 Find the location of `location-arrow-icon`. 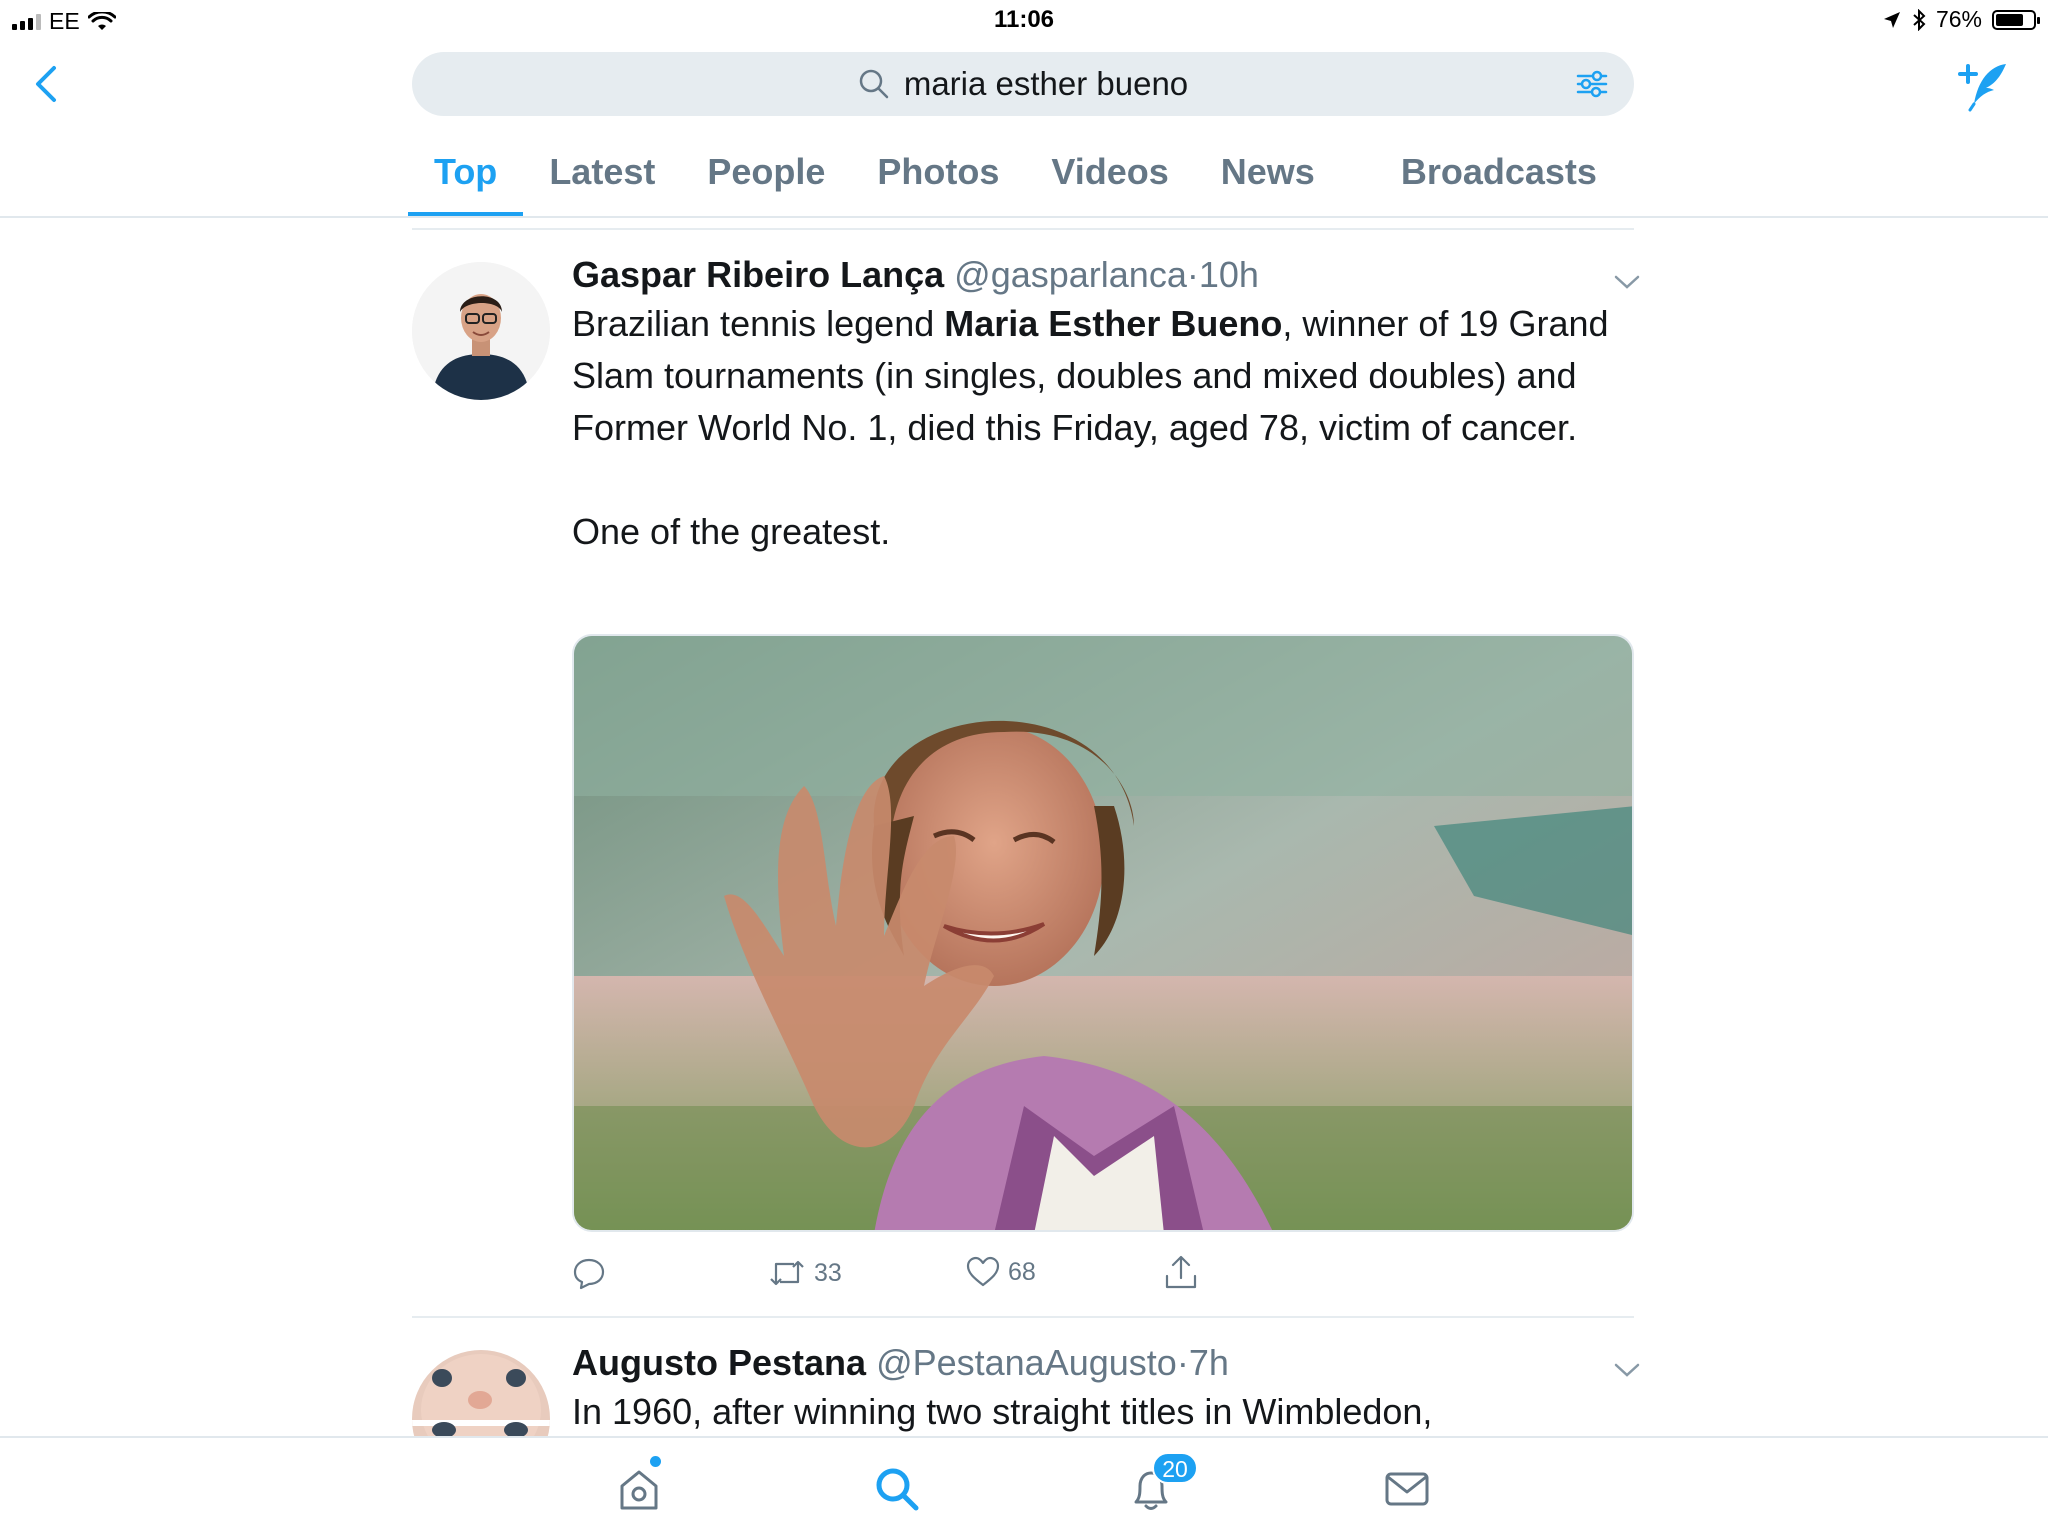

location-arrow-icon is located at coordinates (1891, 19).